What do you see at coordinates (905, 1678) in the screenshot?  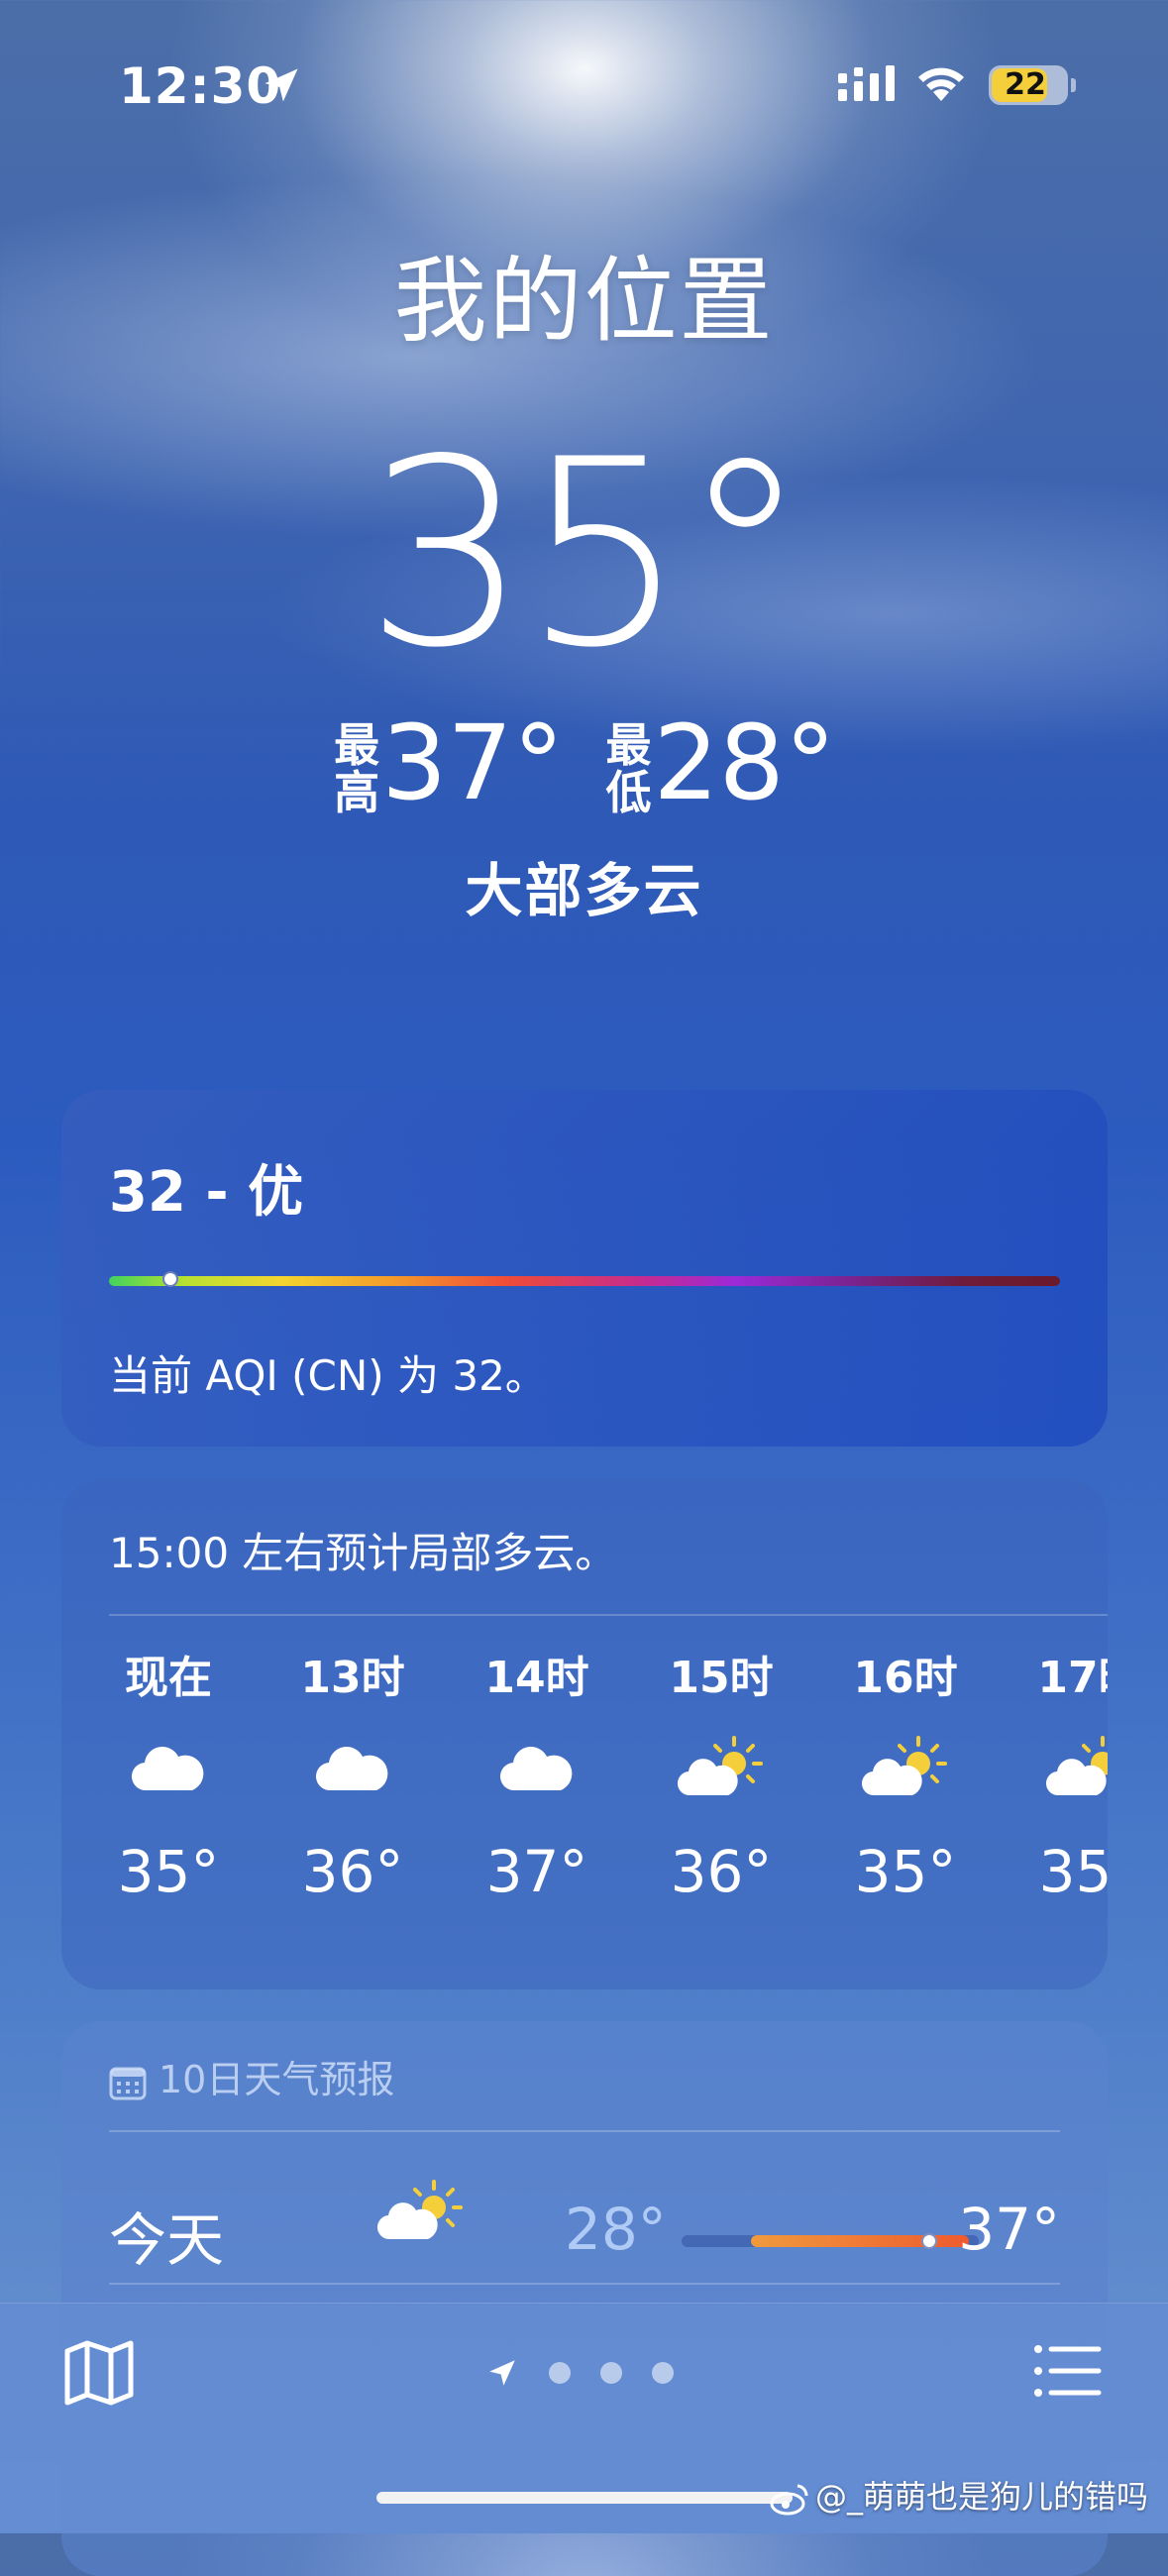 I see `hour-label: 16时` at bounding box center [905, 1678].